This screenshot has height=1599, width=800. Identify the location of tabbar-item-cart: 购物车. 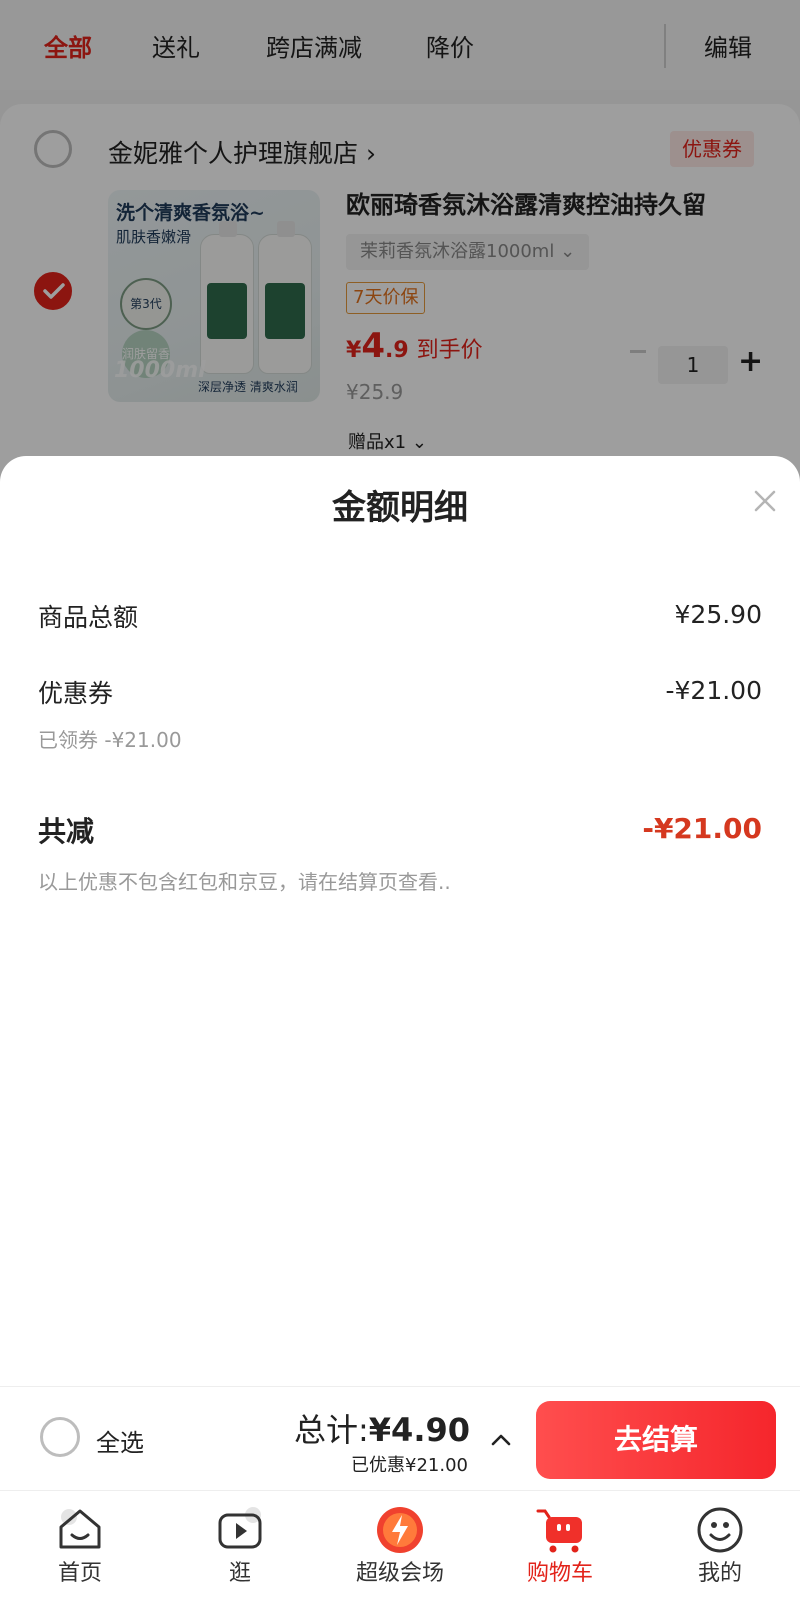
(560, 1545).